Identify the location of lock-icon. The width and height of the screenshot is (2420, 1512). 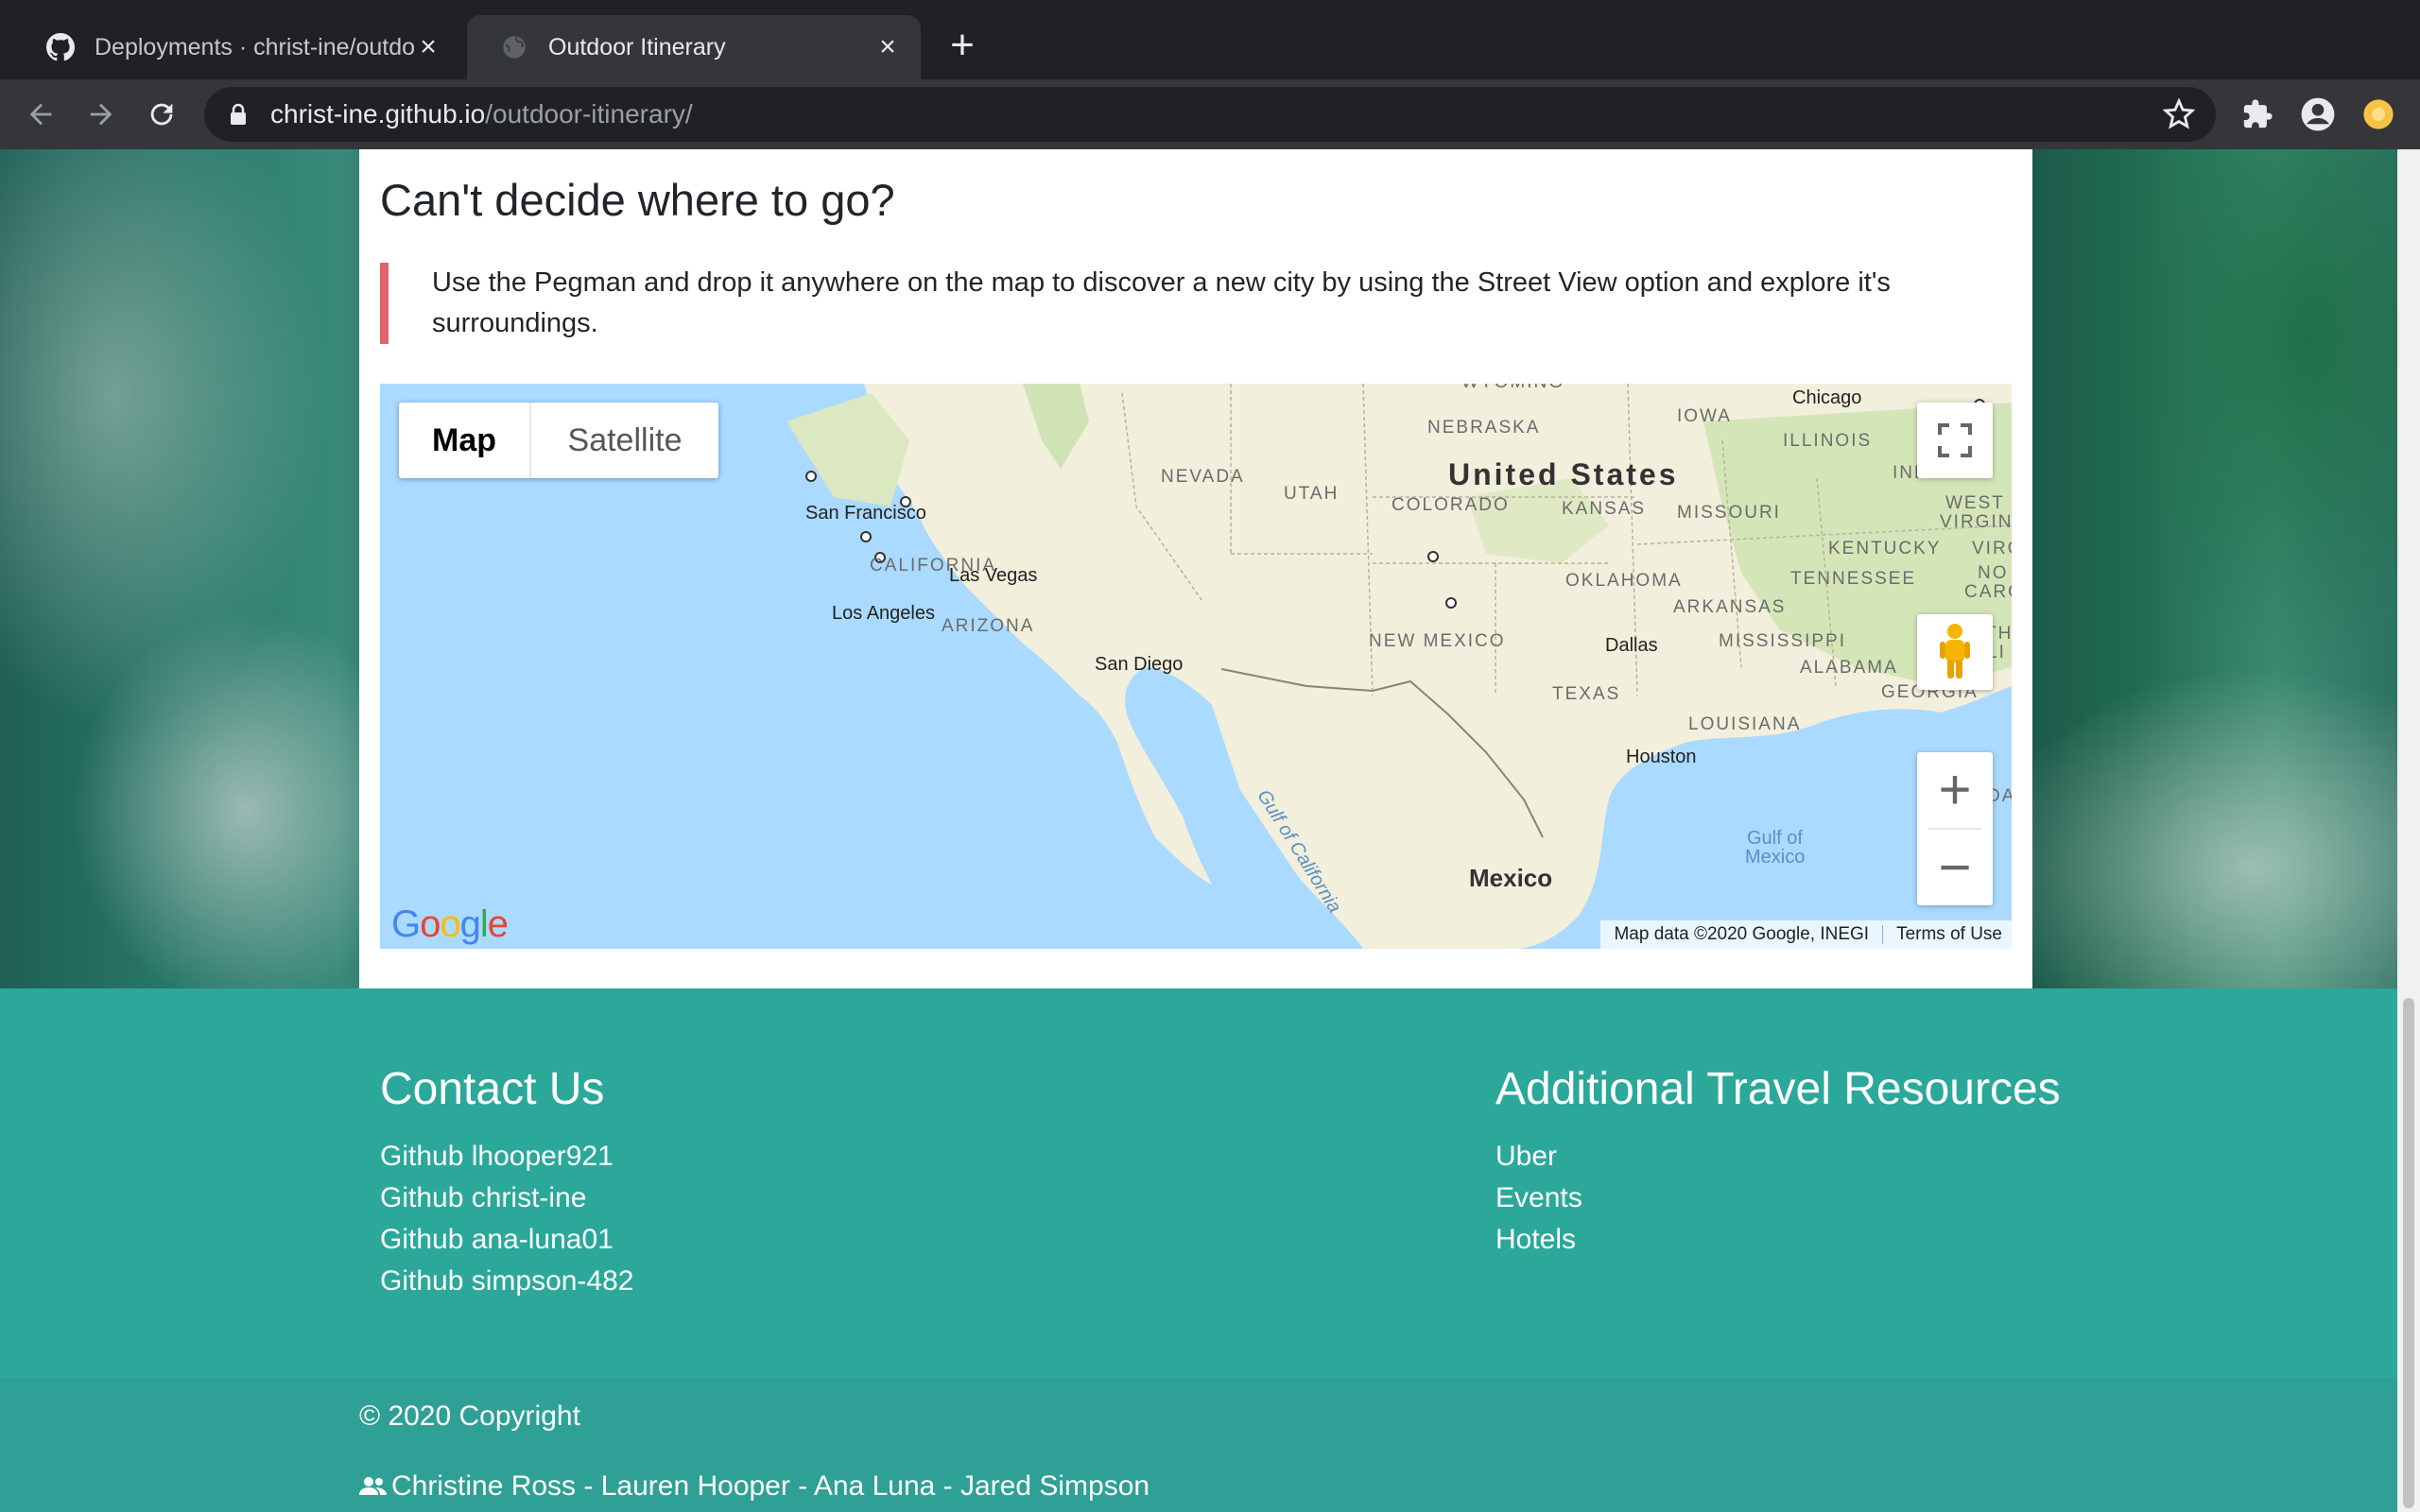
(241, 114).